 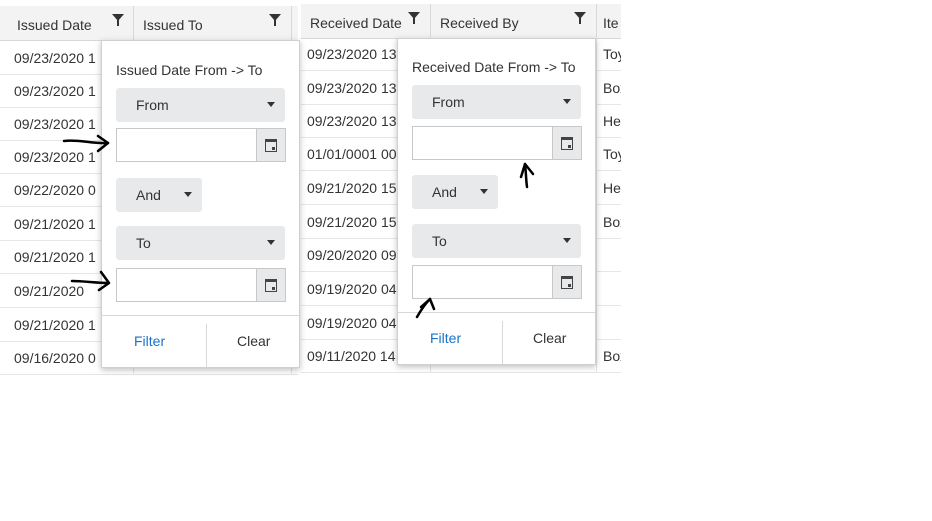 I want to click on column-header-label: Issued Date, so click(x=54, y=25).